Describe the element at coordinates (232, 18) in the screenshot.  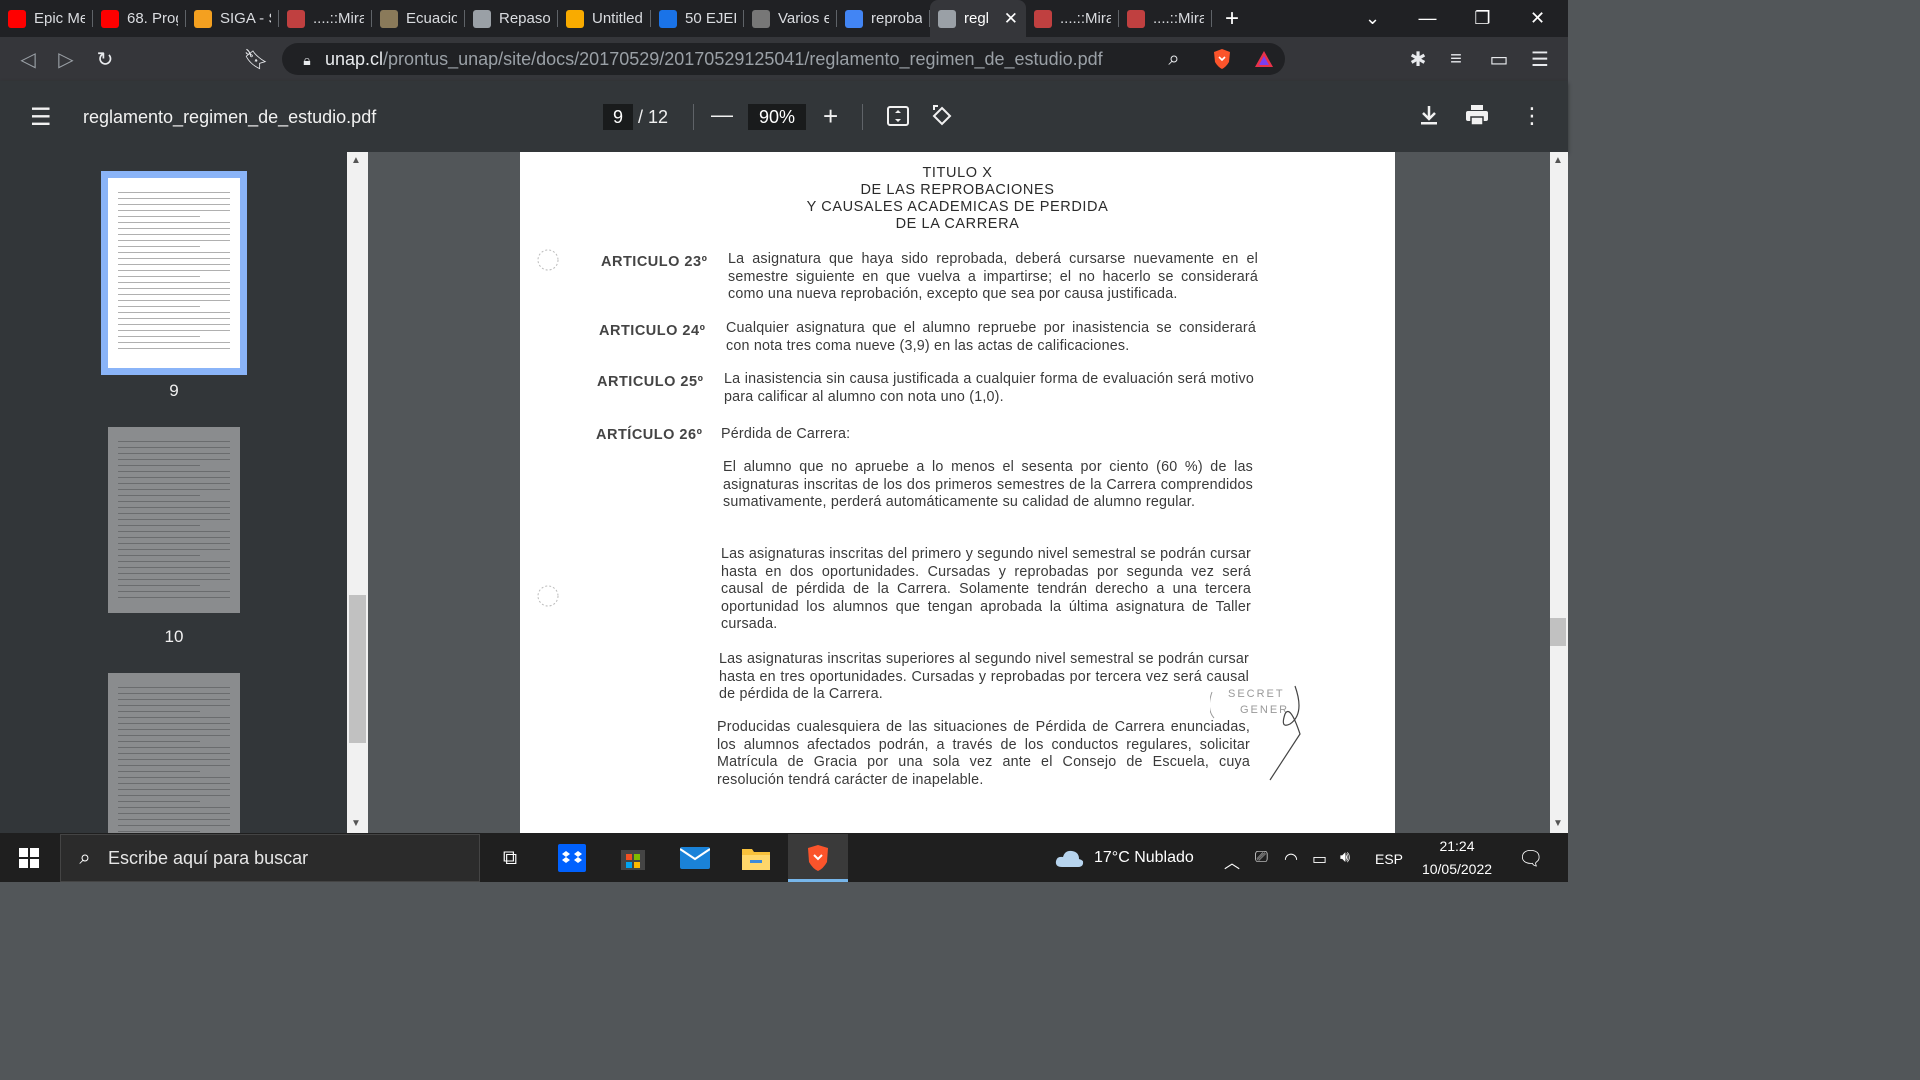
I see `browser-tab: SIGA - S` at that location.